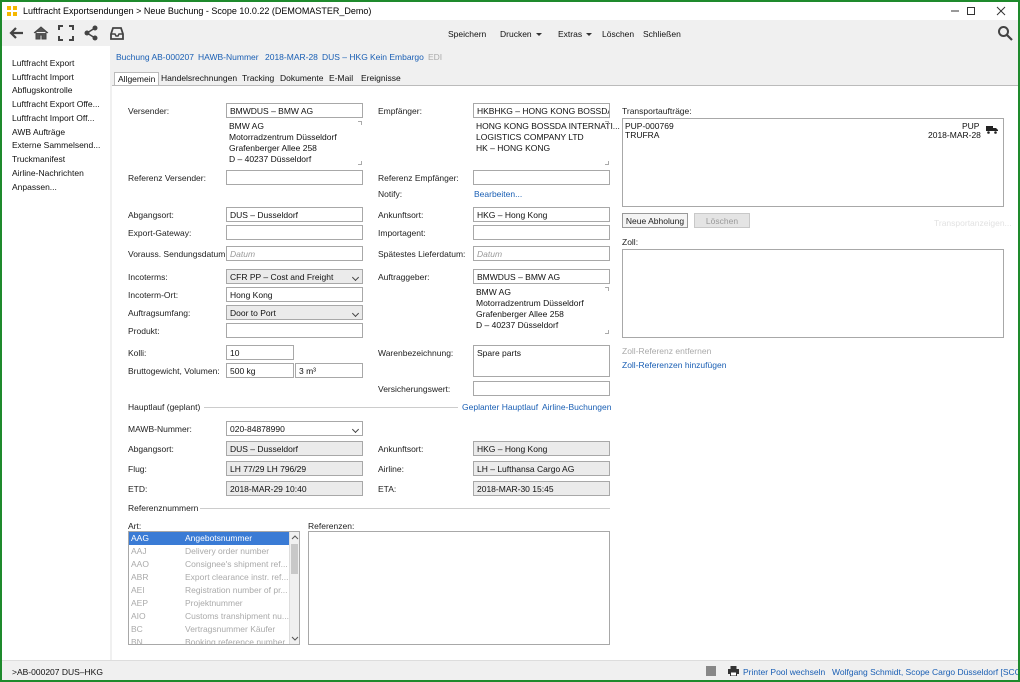 The image size is (1020, 682). Describe the element at coordinates (381, 79) in the screenshot. I see `tab-events: Ereignisse` at that location.